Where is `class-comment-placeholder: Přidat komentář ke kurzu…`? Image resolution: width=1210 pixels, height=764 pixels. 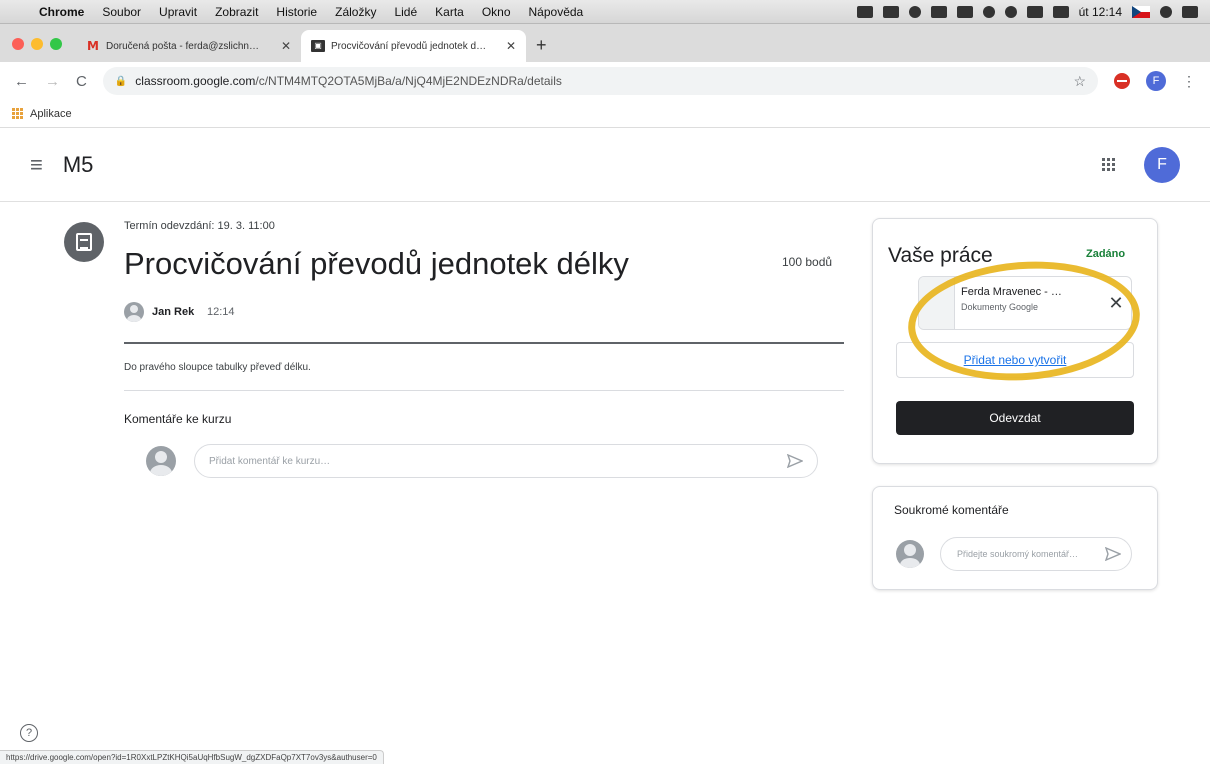
class-comment-placeholder: Přidat komentář ke kurzu… is located at coordinates (270, 461).